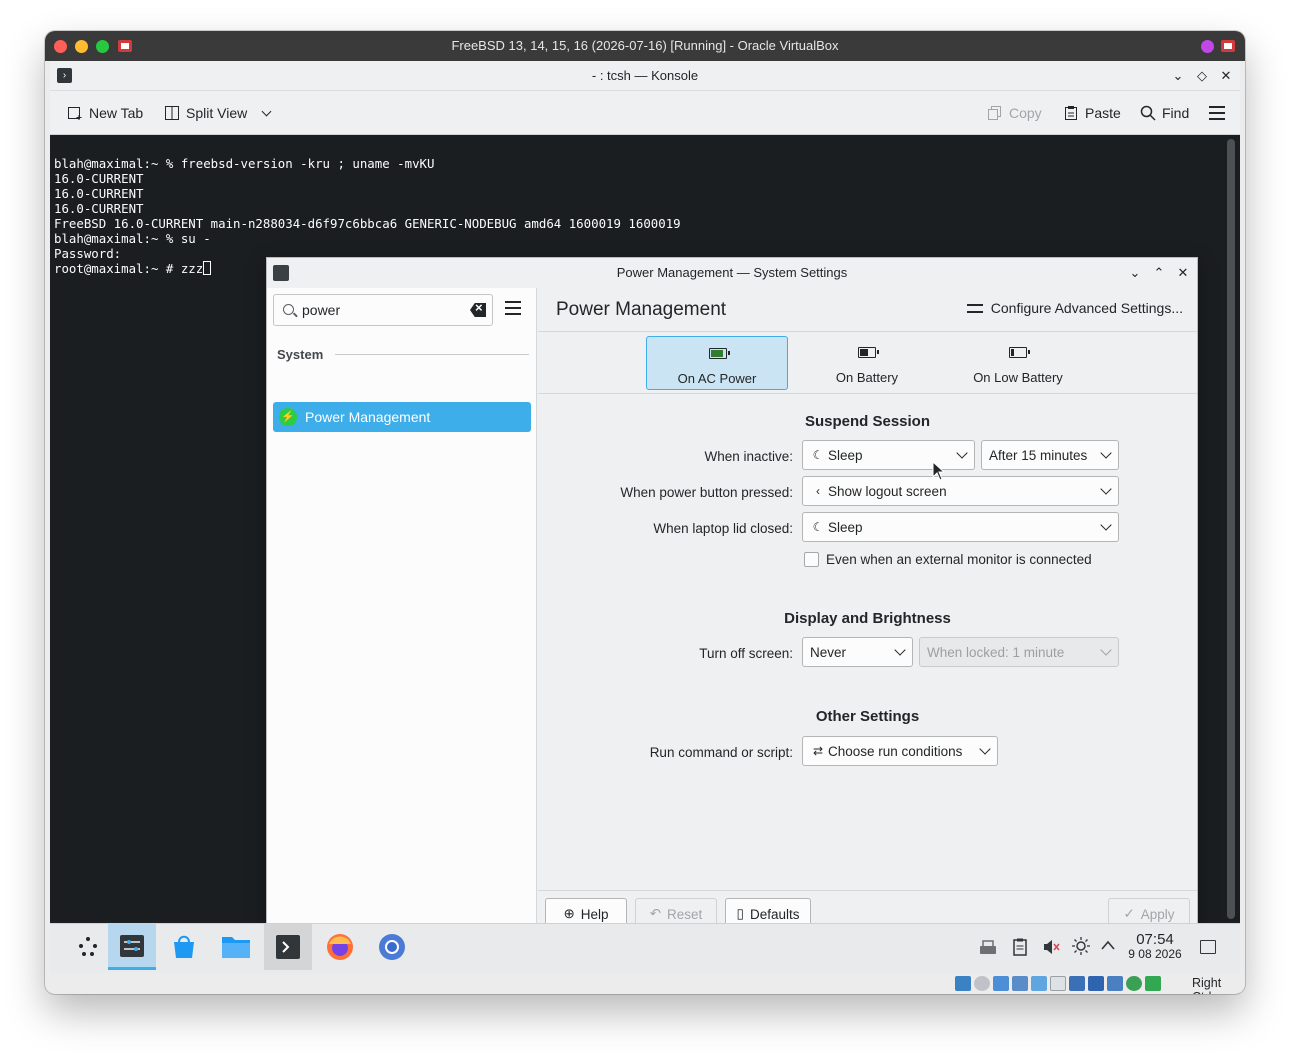  I want to click on settings-window-title: Power Management — System Settings, so click(732, 272).